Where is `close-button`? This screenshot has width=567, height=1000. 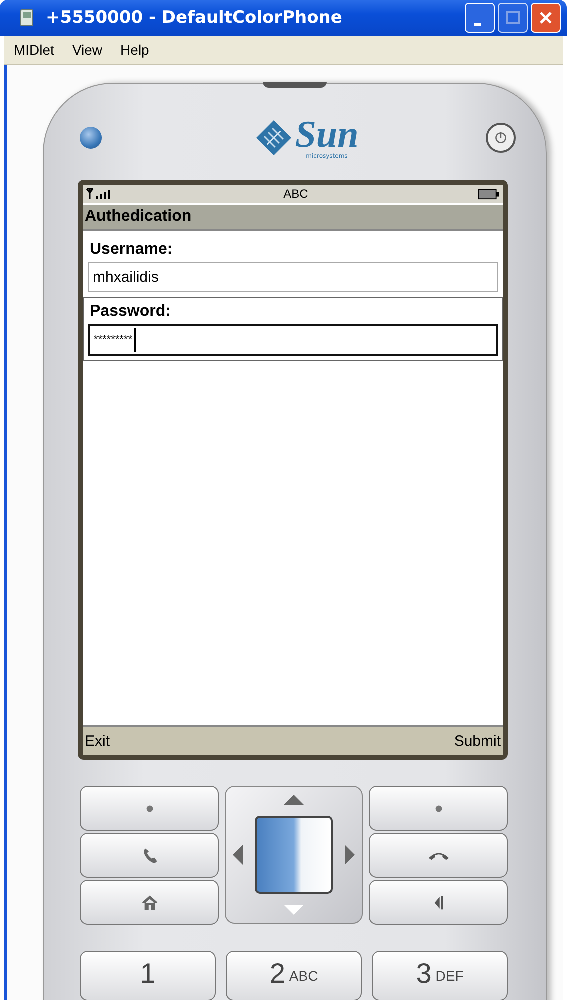 close-button is located at coordinates (546, 18).